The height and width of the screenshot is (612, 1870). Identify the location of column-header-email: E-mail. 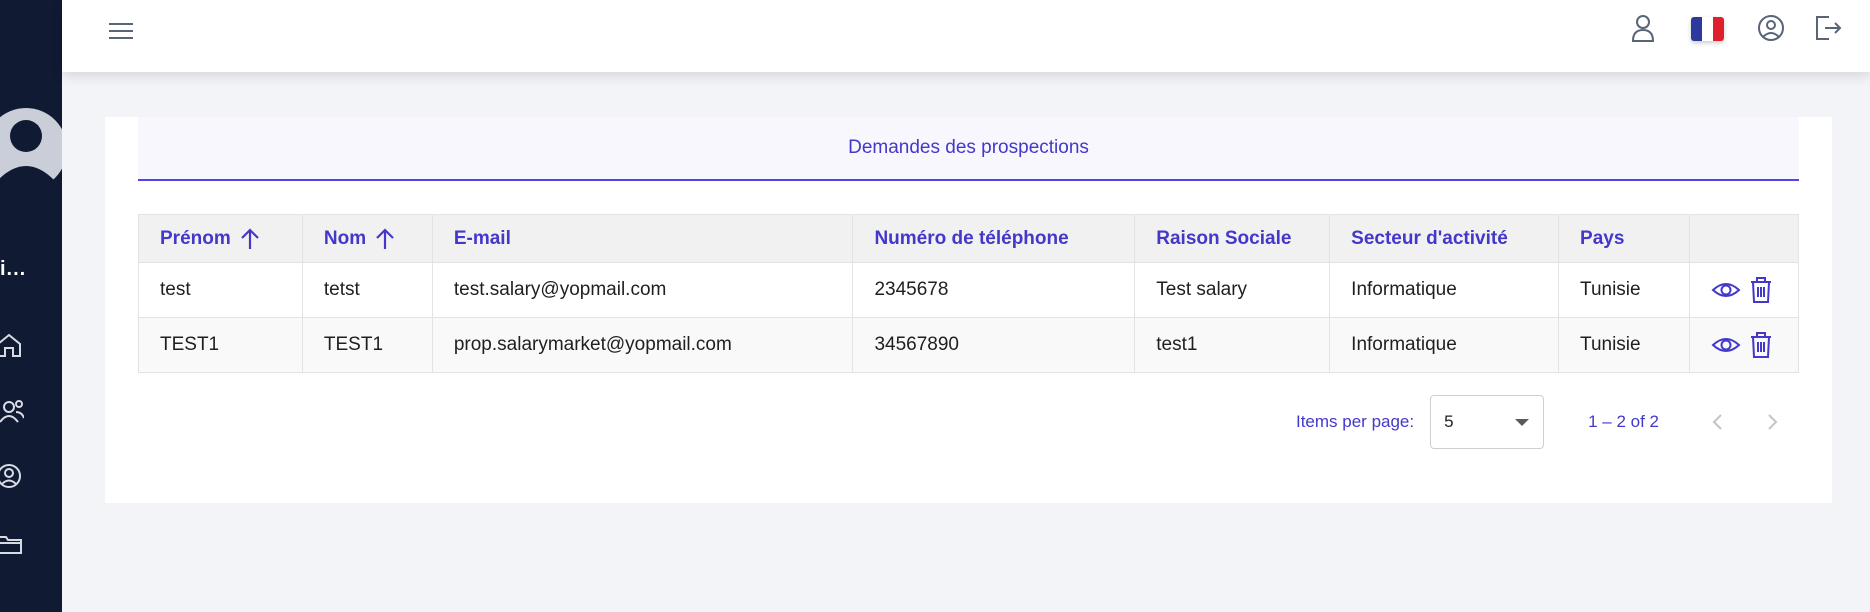
(642, 238).